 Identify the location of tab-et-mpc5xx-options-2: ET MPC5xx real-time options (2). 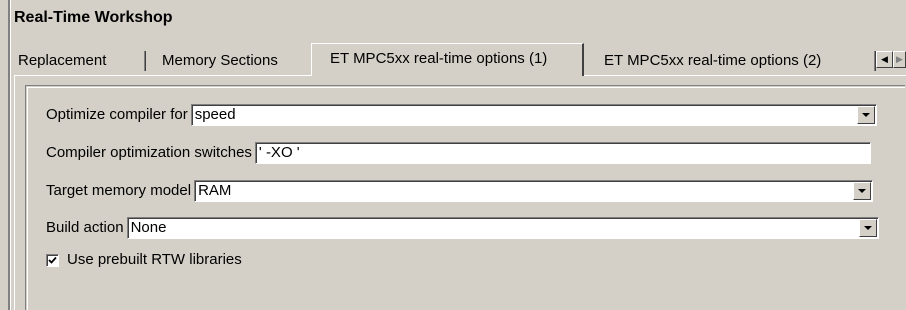
(730, 62).